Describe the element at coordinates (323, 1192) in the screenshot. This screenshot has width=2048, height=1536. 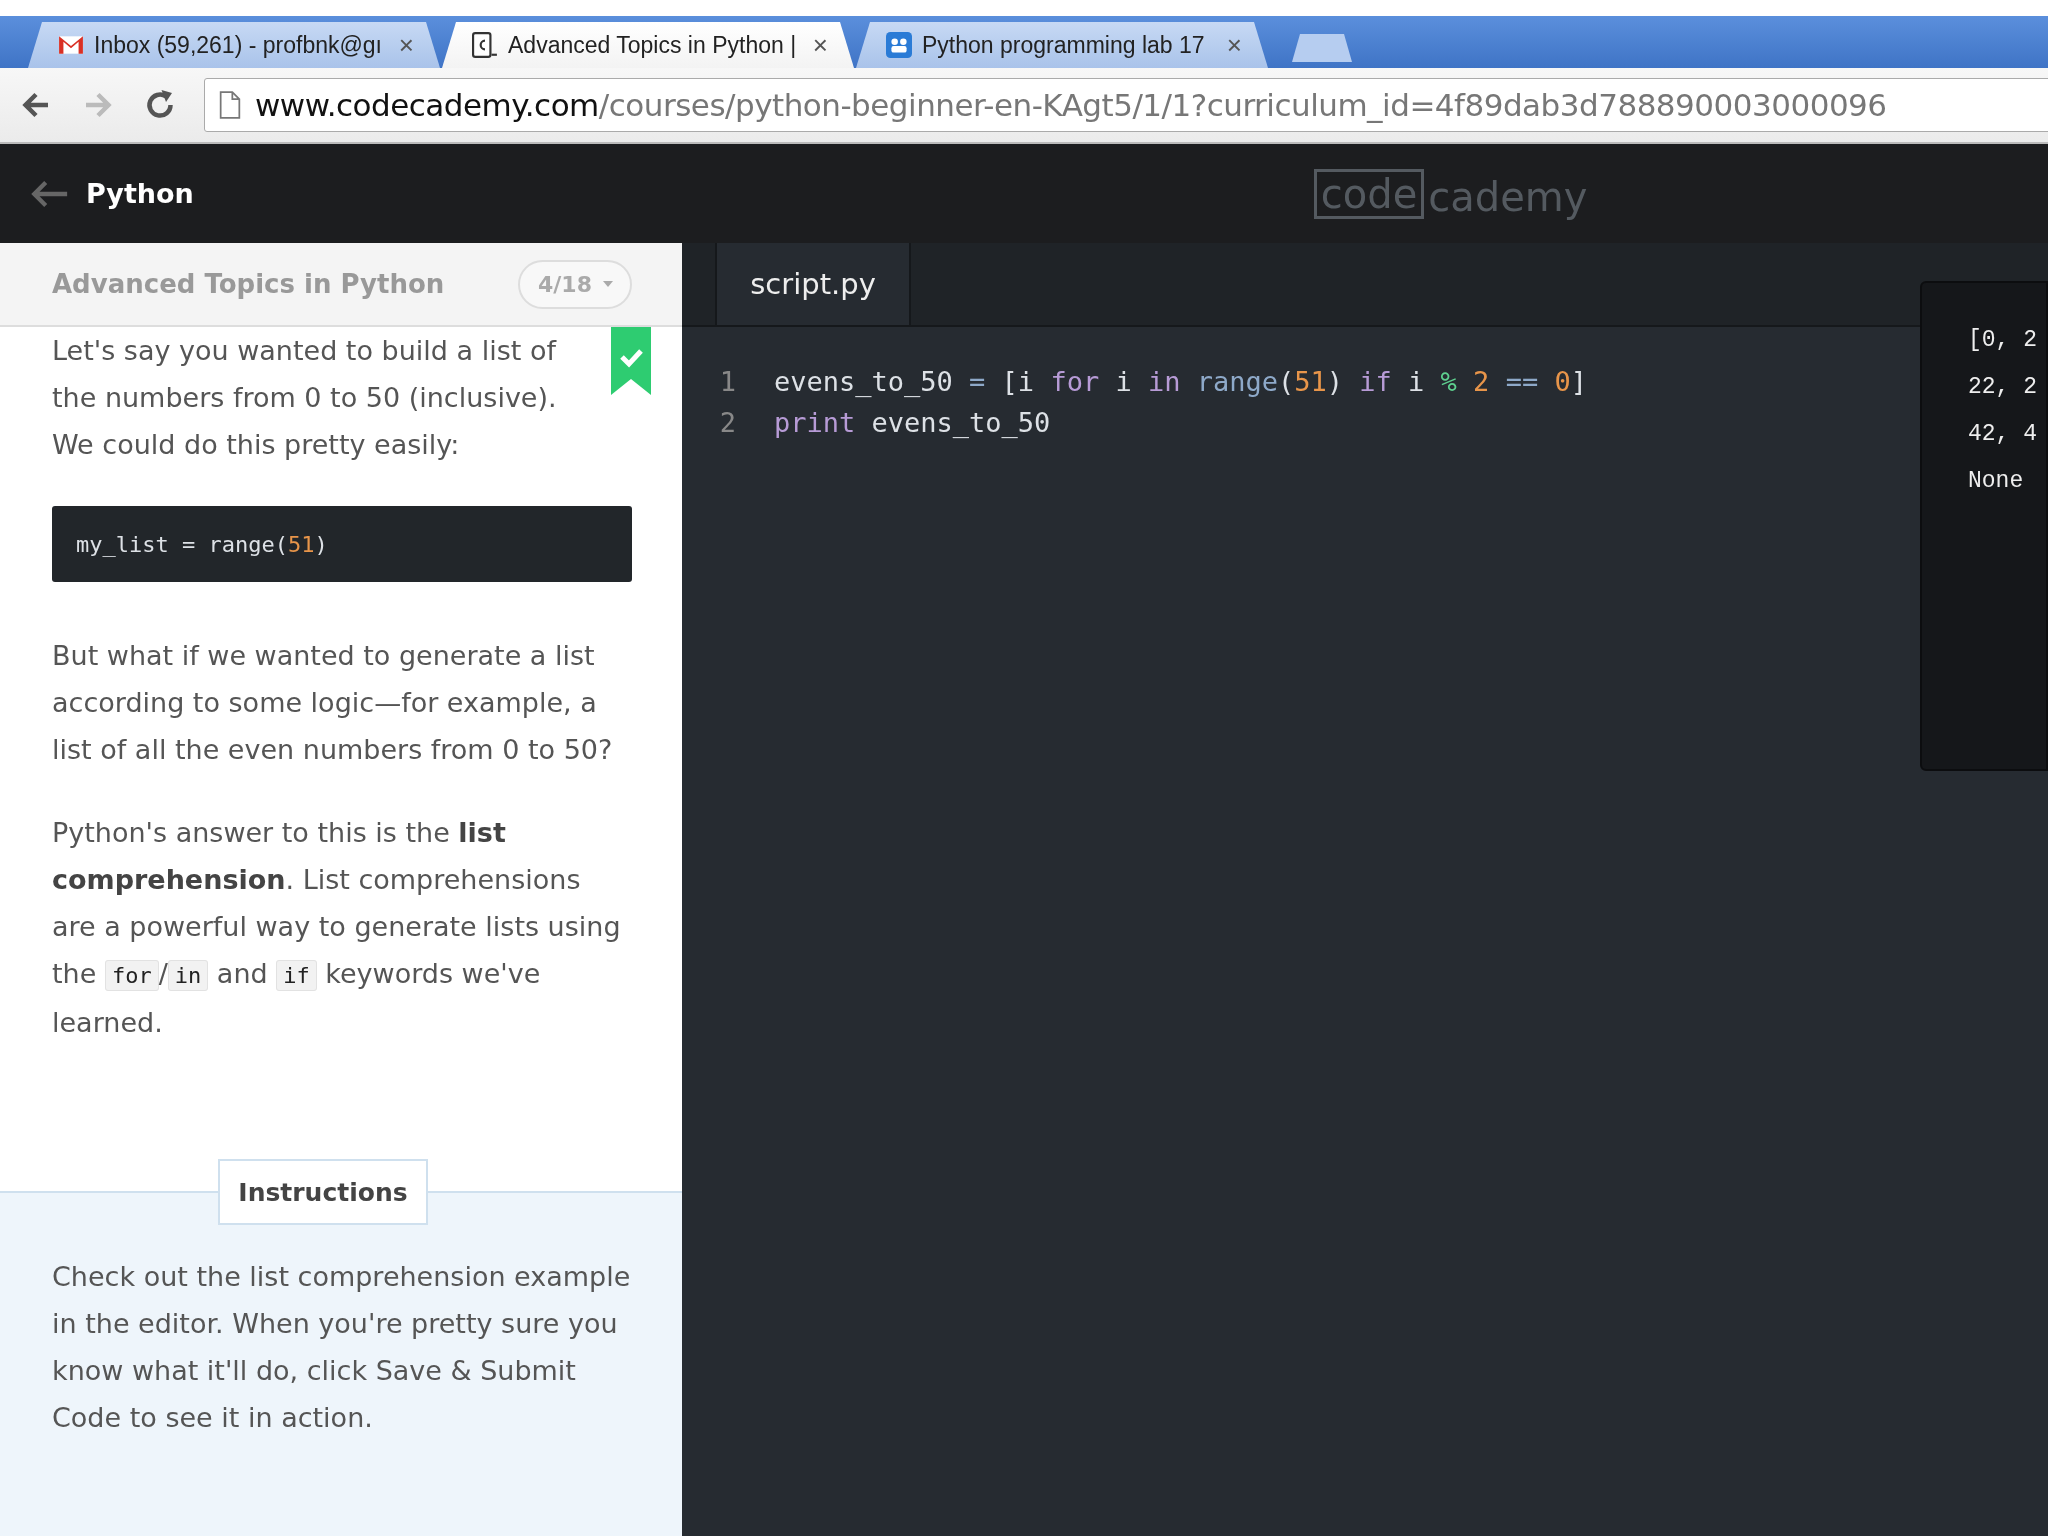
I see `instructions-tab: Instructions` at that location.